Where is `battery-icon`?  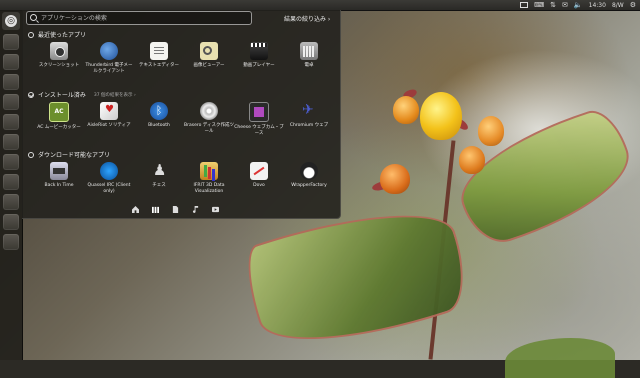
battery-icon is located at coordinates (524, 5).